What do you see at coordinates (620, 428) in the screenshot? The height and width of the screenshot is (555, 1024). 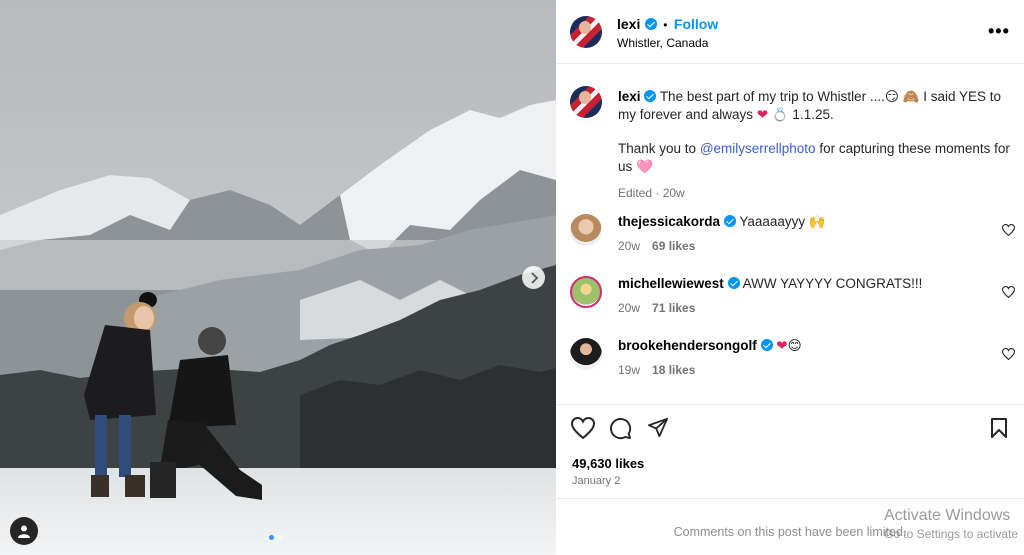 I see `comment-icon` at bounding box center [620, 428].